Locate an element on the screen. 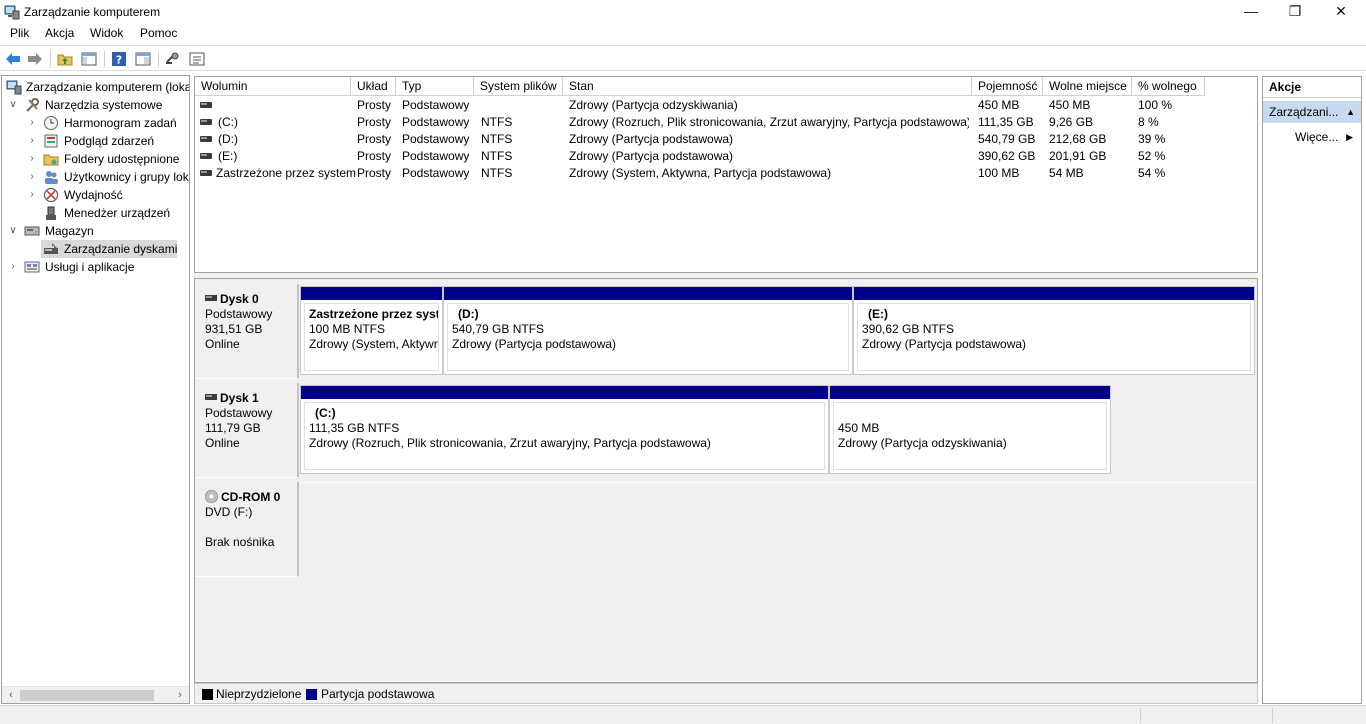  column-header-layout: Układ is located at coordinates (373, 86).